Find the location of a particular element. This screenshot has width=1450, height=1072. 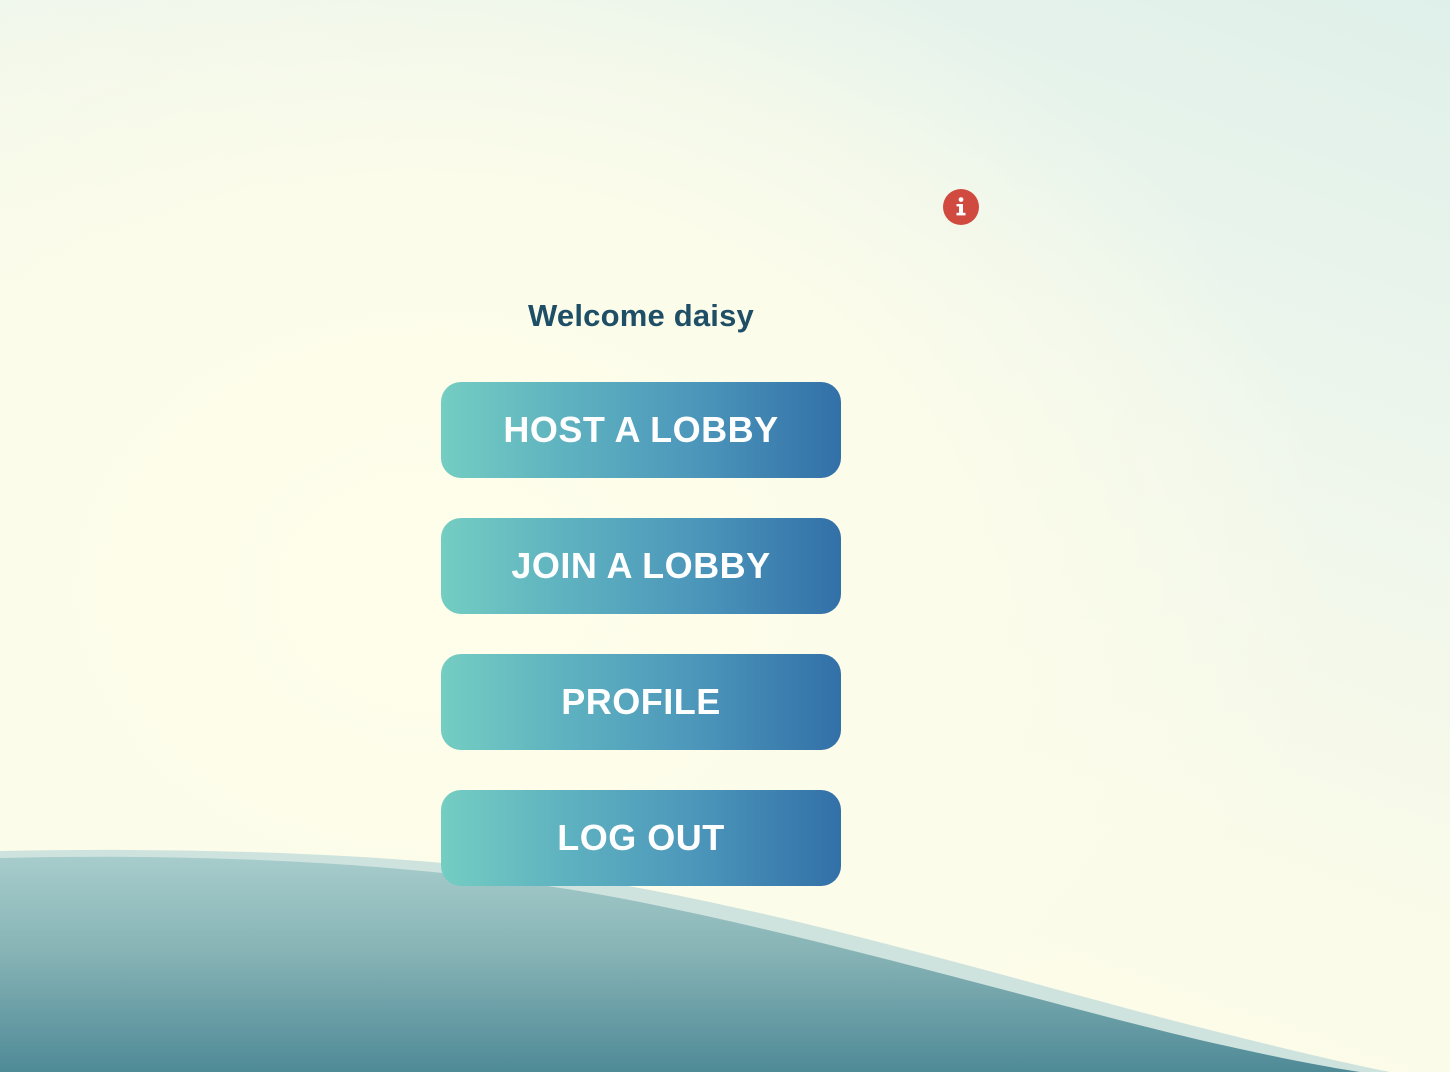

logout-button: LOG OUT is located at coordinates (641, 838).